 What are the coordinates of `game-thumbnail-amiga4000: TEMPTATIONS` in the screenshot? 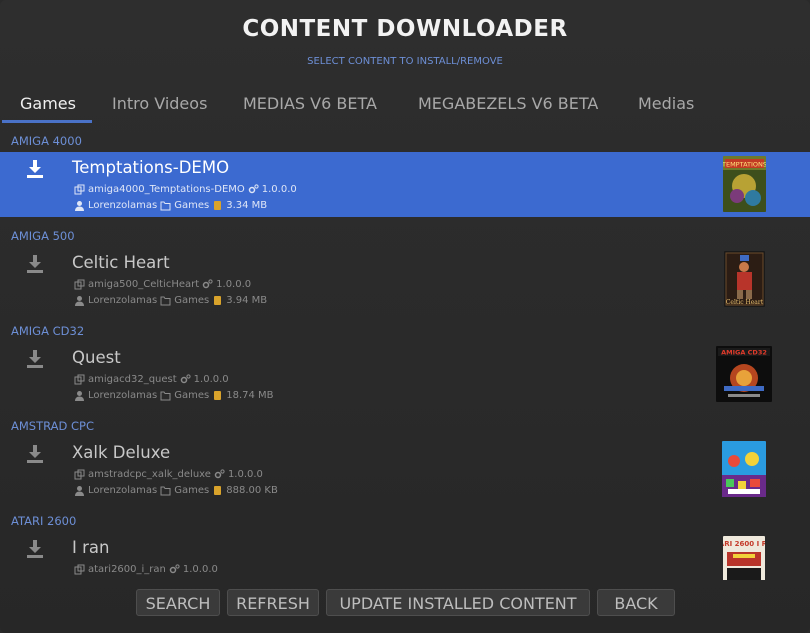 It's located at (744, 184).